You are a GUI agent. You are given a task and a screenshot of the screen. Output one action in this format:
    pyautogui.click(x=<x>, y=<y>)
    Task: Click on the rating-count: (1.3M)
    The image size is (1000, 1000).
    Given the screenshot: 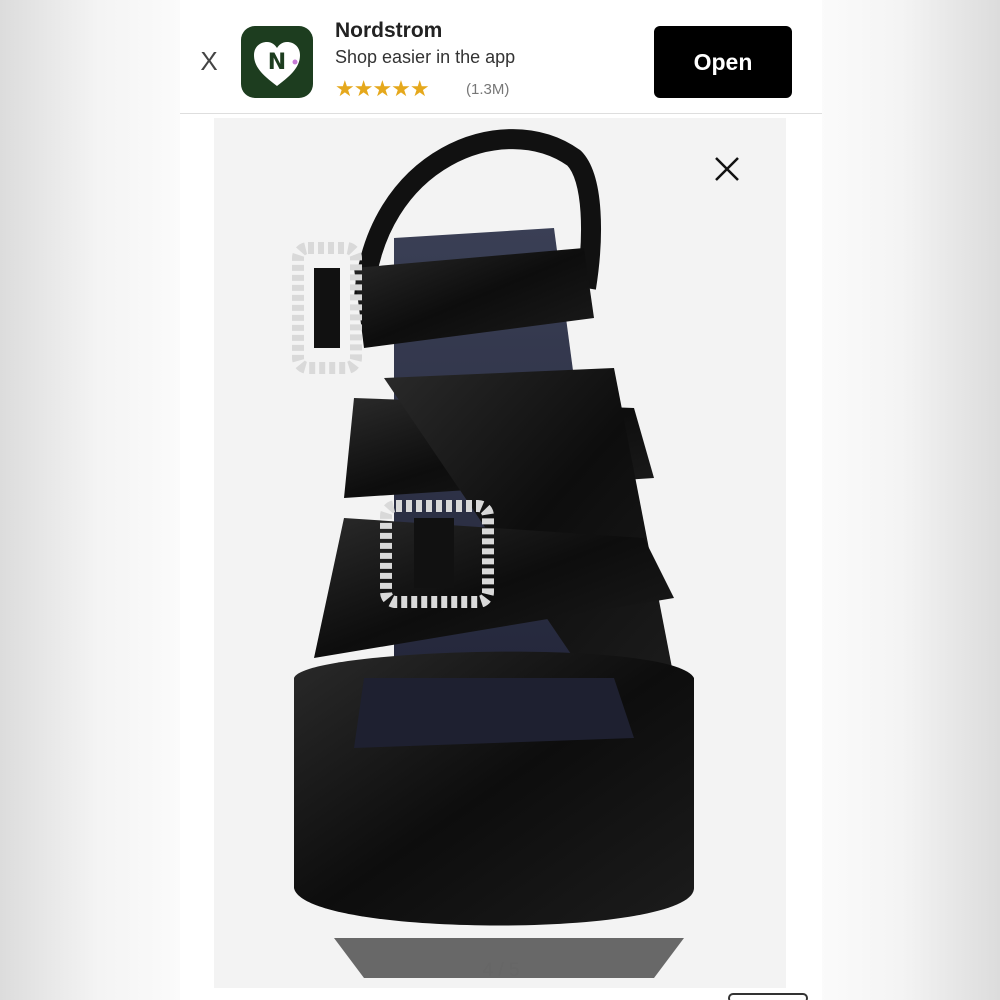 What is the action you would take?
    pyautogui.click(x=488, y=89)
    